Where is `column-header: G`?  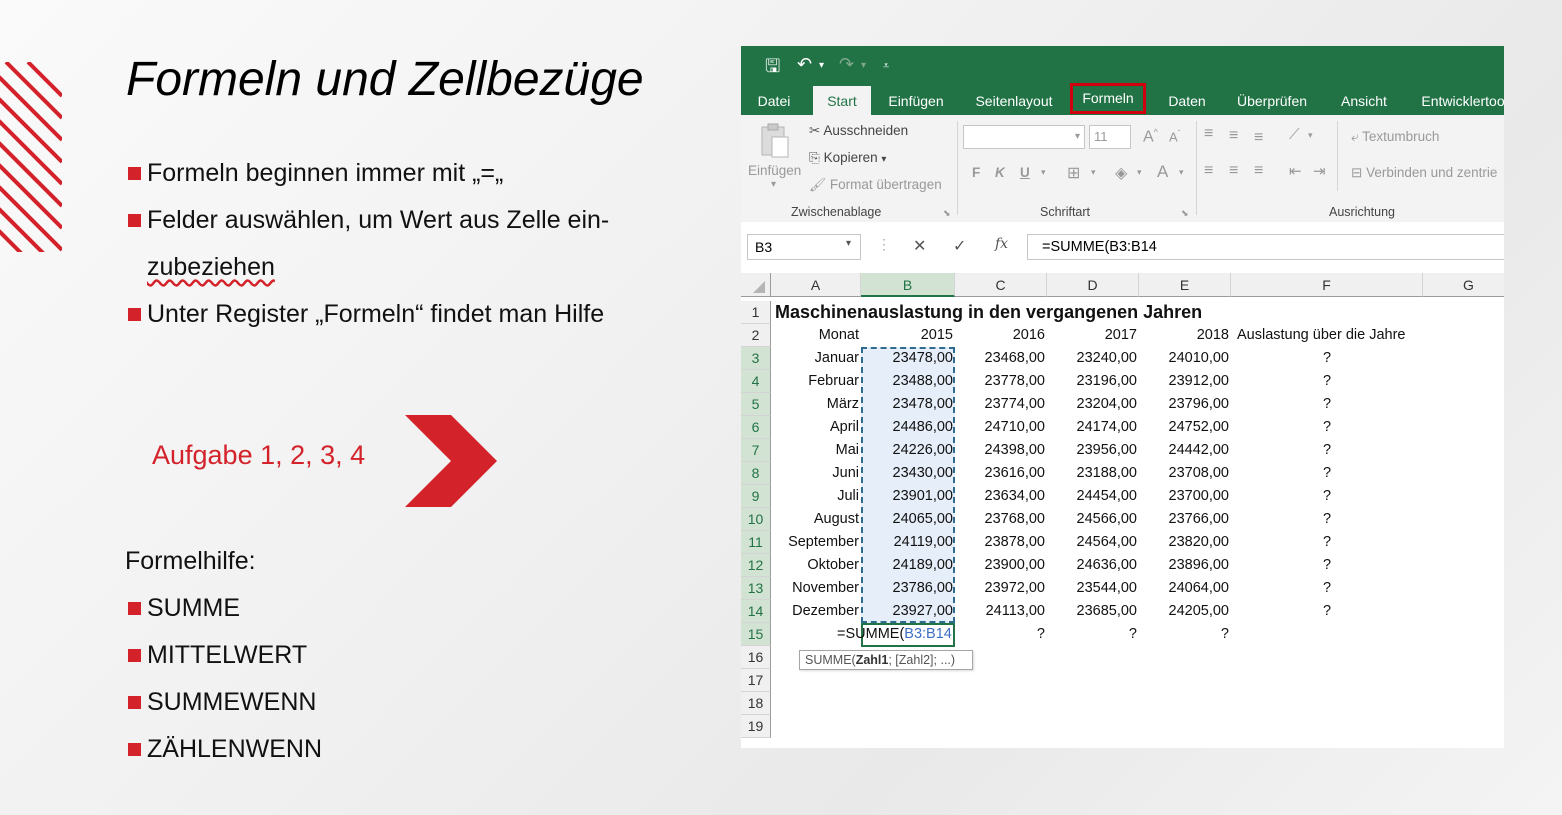
column-header: G is located at coordinates (1463, 285).